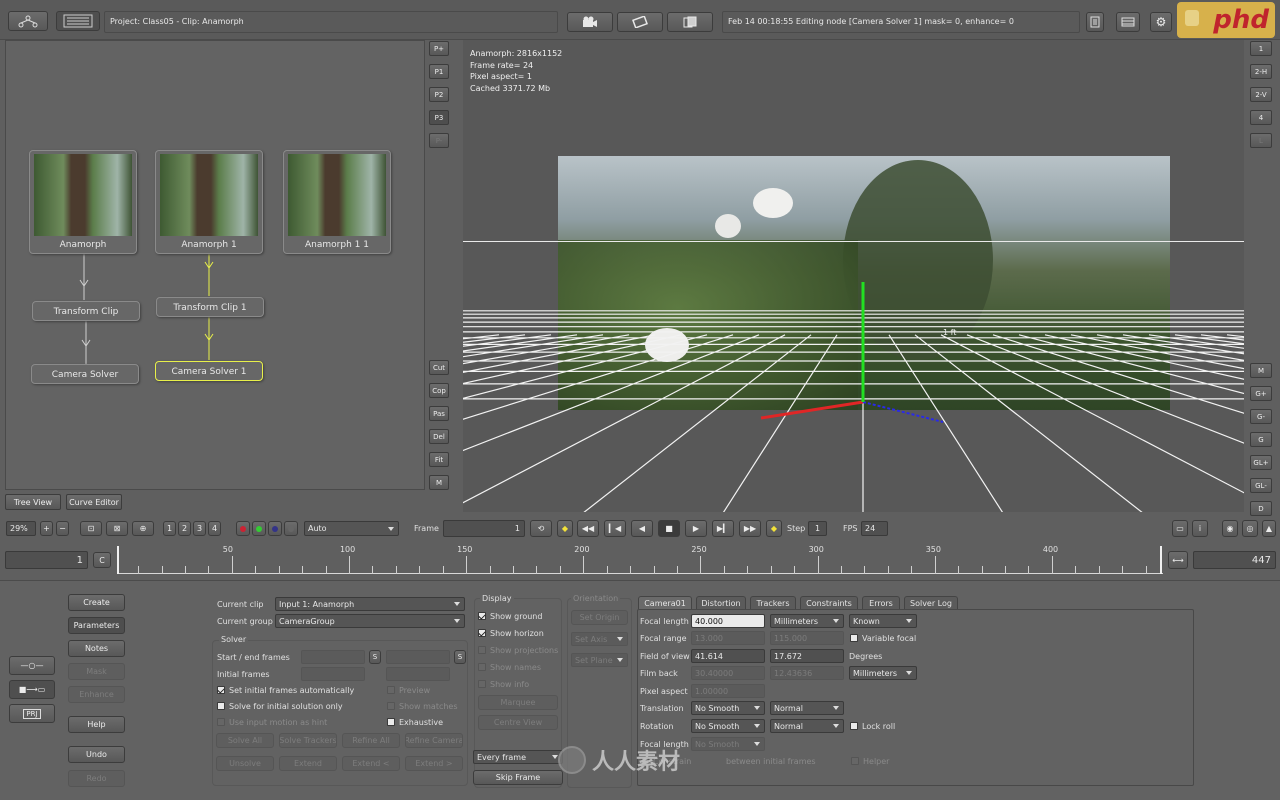 This screenshot has height=800, width=1280. I want to click on channel-select: Auto, so click(351, 528).